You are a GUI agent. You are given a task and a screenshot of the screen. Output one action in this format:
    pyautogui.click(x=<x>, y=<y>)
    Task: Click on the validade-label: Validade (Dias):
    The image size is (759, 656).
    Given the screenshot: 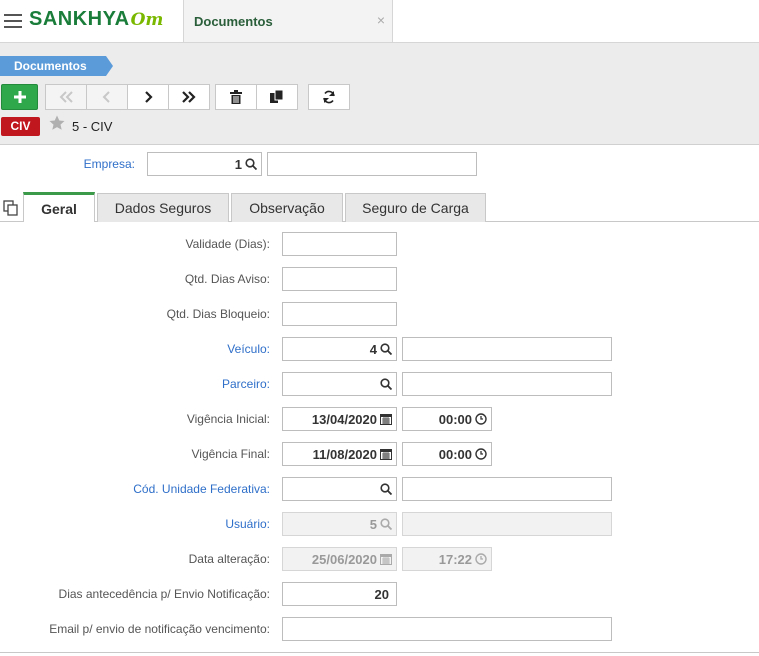 What is the action you would take?
    pyautogui.click(x=227, y=244)
    